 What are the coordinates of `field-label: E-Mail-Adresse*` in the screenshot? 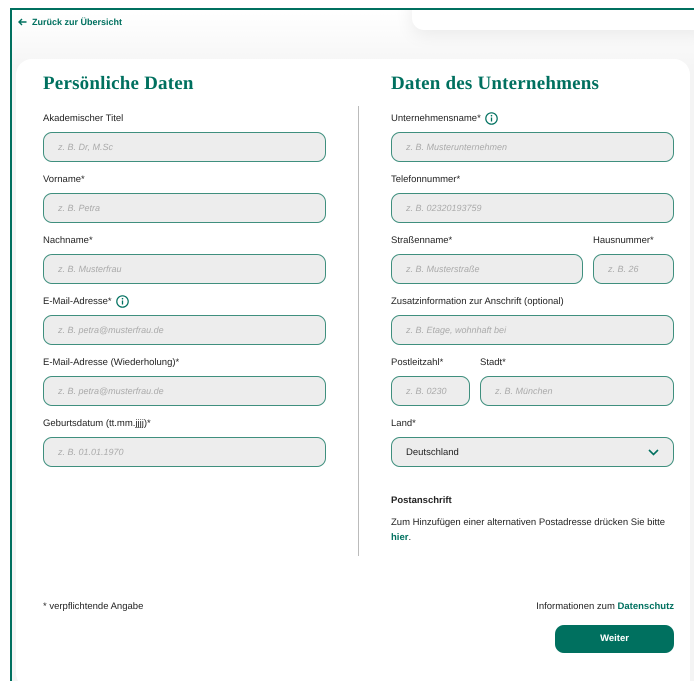 It's located at (77, 301).